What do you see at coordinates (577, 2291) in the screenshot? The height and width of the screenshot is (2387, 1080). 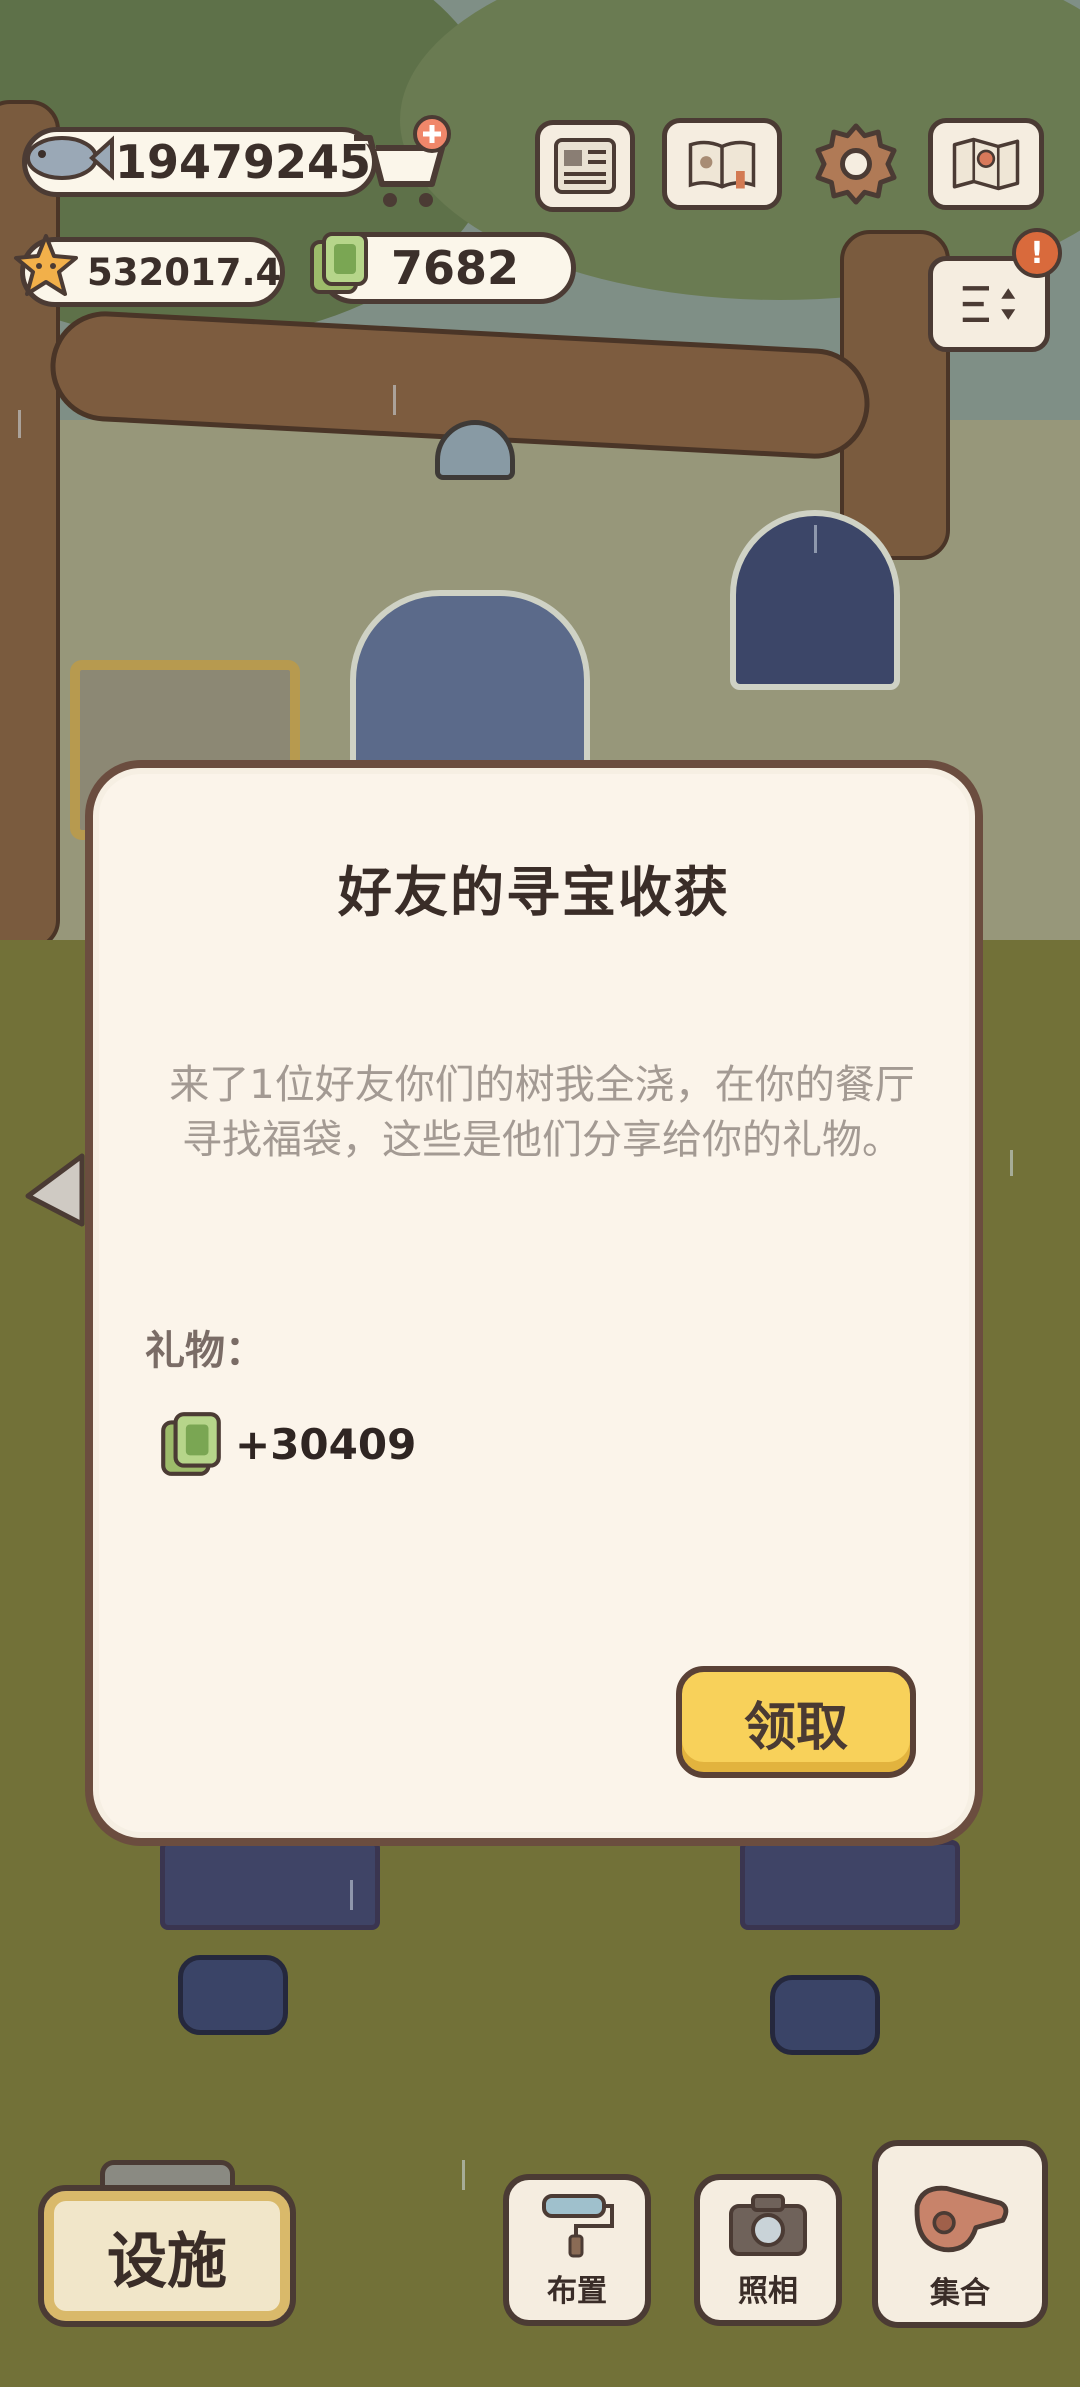 I see `layout-button-label: 布置` at bounding box center [577, 2291].